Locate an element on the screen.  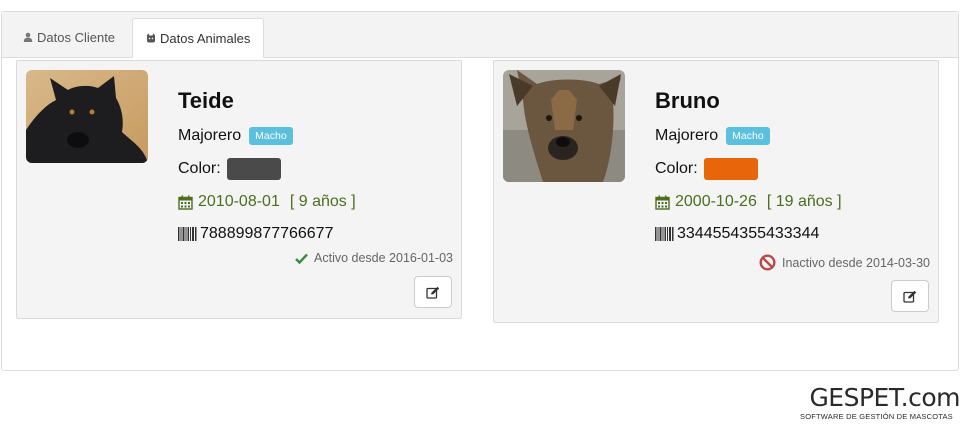
chip-number: 3344554355433344 is located at coordinates (748, 233).